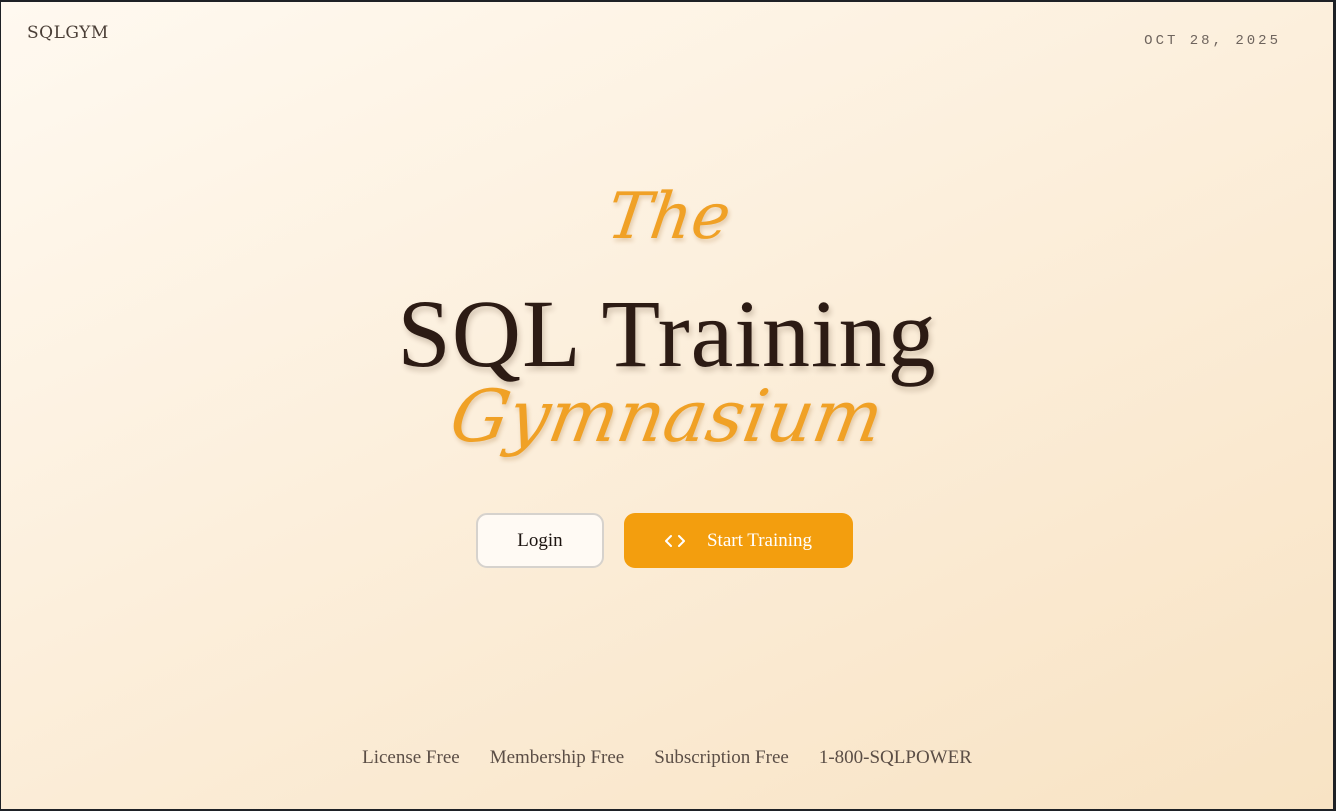 The width and height of the screenshot is (1336, 811). What do you see at coordinates (68, 33) in the screenshot?
I see `brand-logo-text: SQLGYM` at bounding box center [68, 33].